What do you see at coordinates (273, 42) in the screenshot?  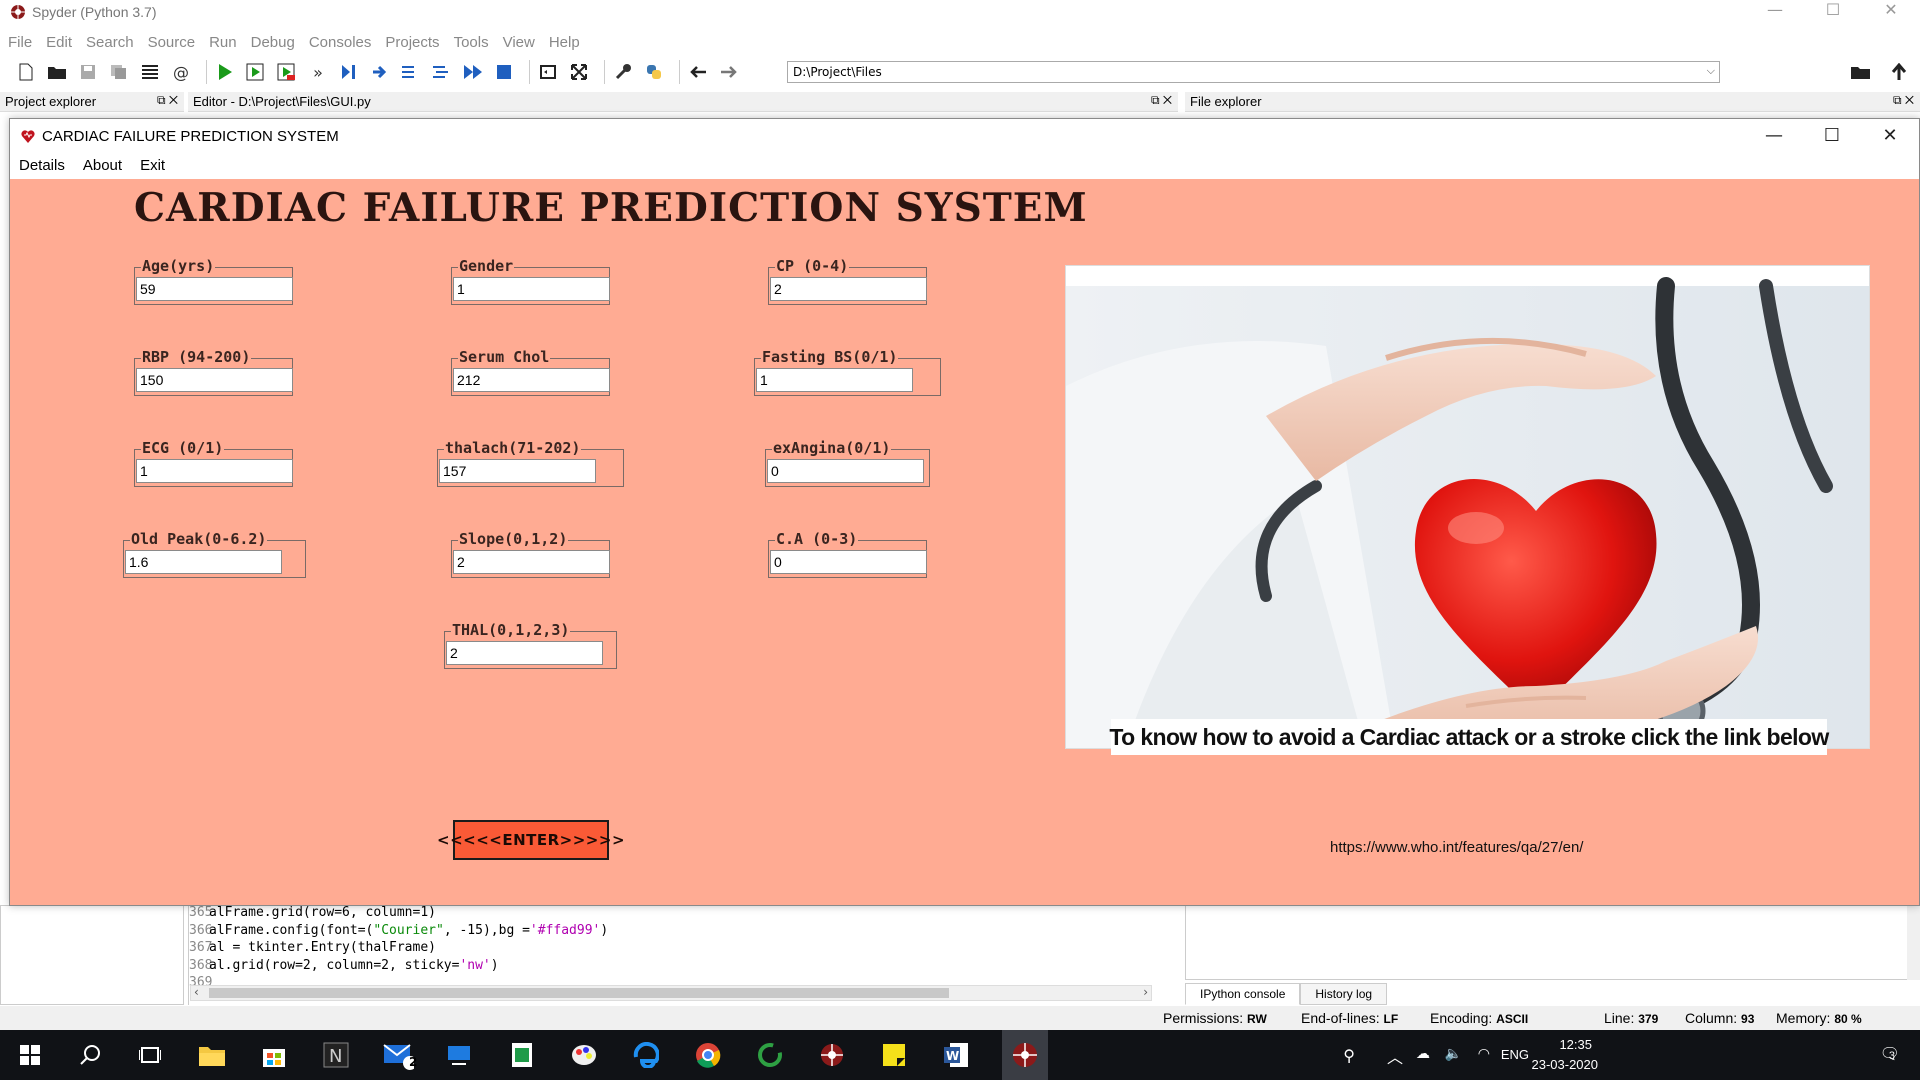 I see `menu-debug: Debug` at bounding box center [273, 42].